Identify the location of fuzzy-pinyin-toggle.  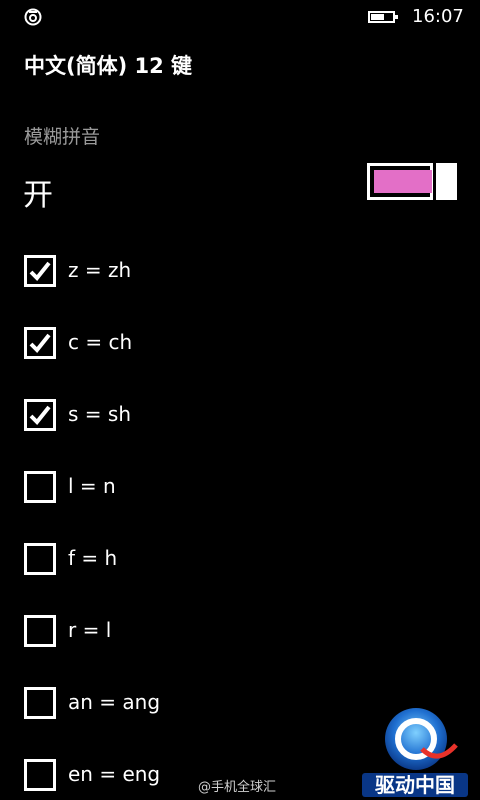
(412, 181).